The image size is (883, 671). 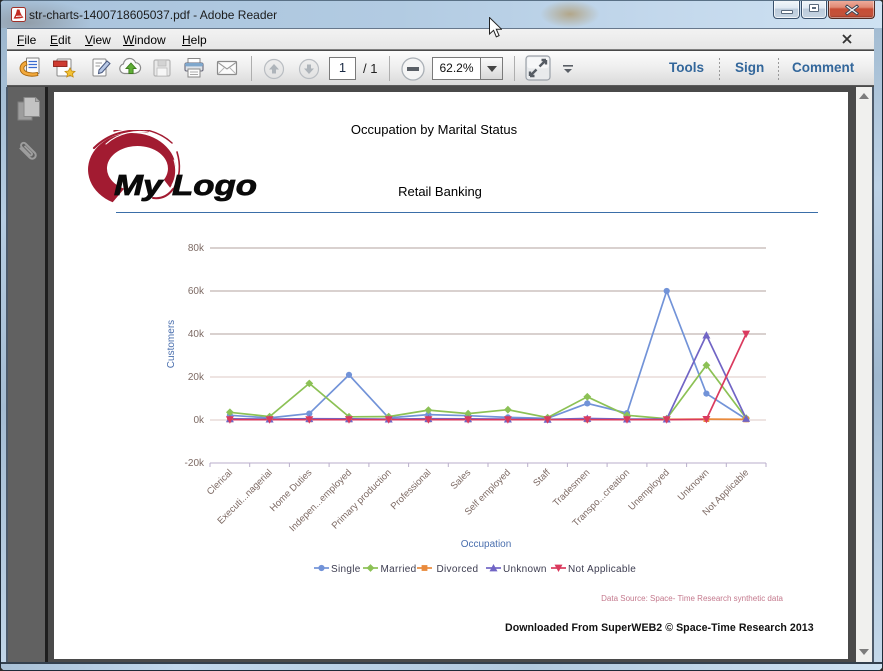 I want to click on svg-text: Sales, so click(x=461, y=479).